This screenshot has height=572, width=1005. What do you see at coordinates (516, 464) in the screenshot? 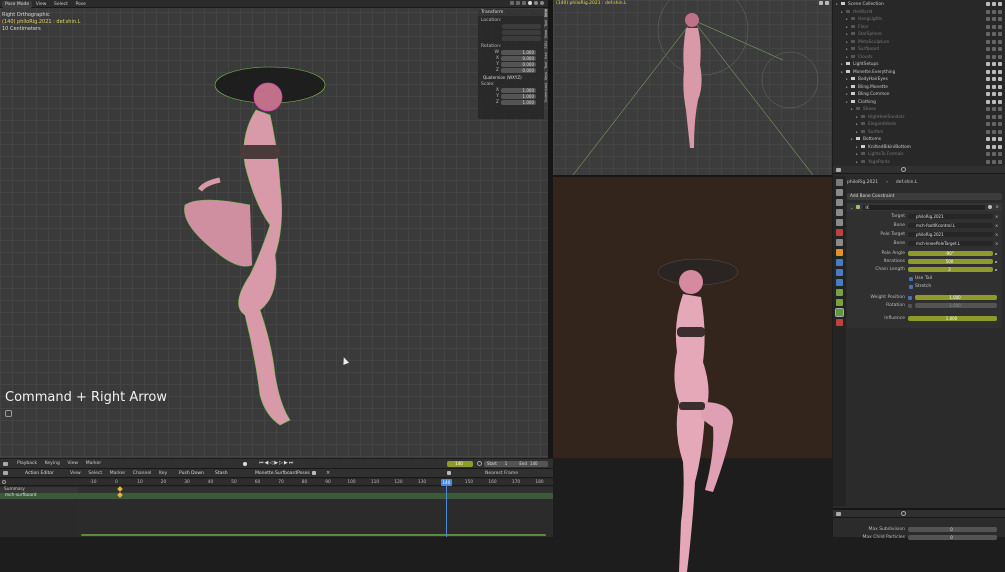
I see `frame-range: Start 1 End 140` at bounding box center [516, 464].